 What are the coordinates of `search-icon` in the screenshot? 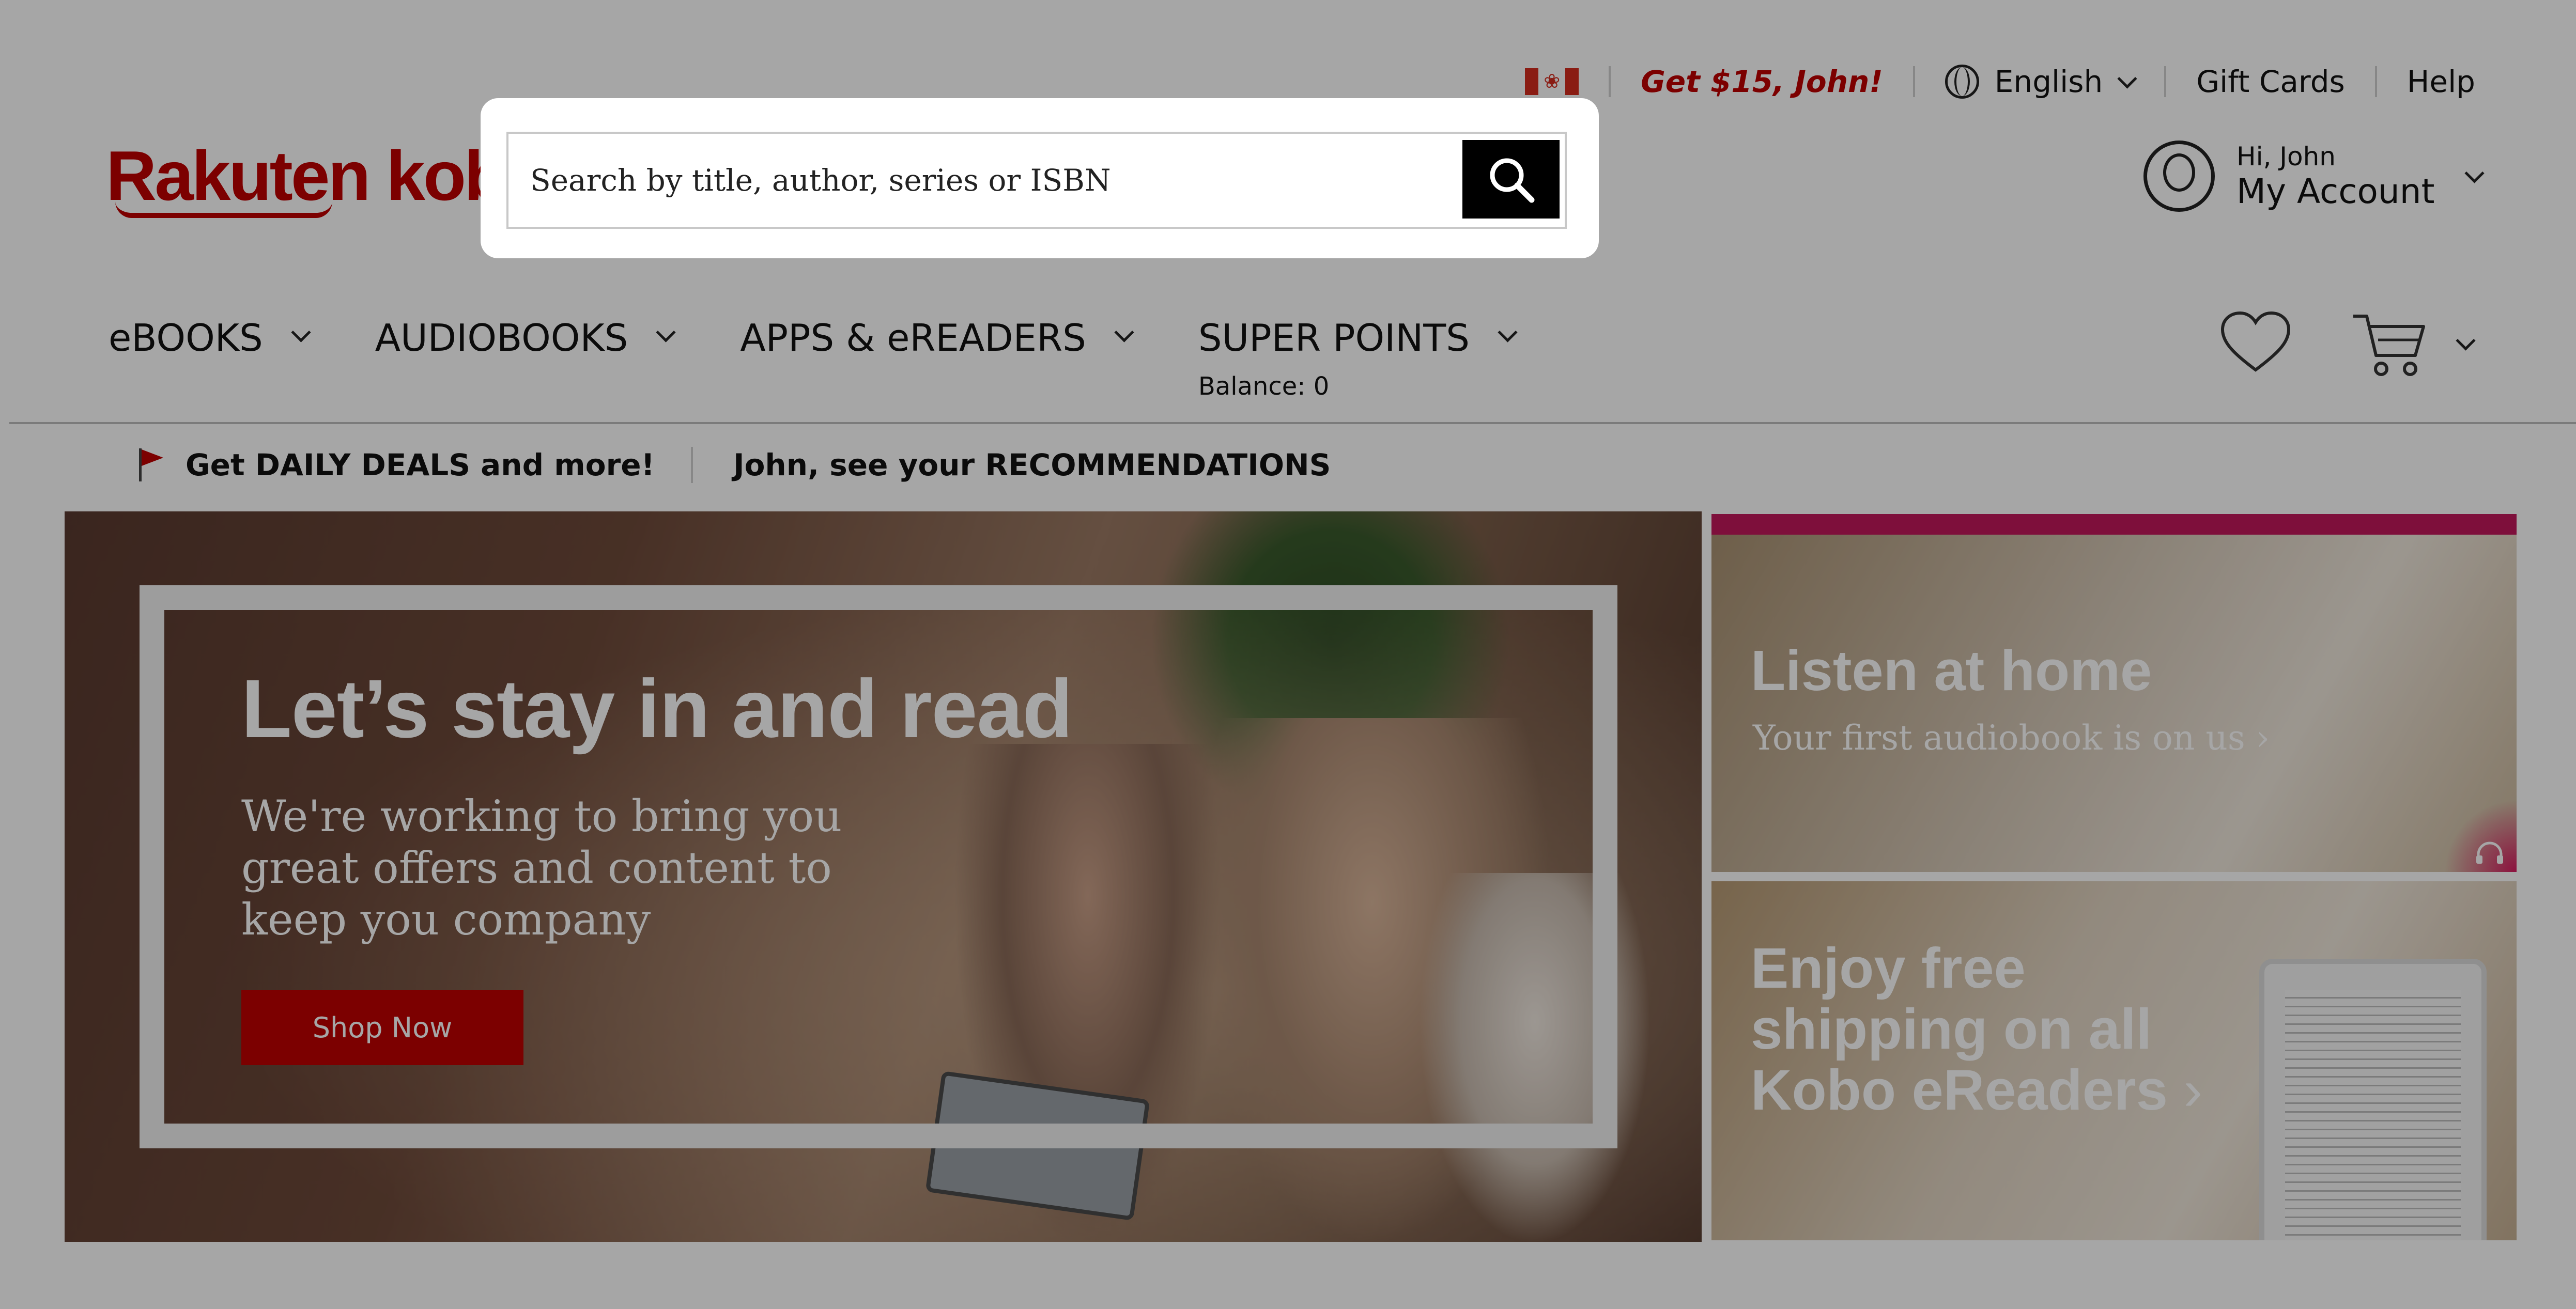 It's located at (1512, 180).